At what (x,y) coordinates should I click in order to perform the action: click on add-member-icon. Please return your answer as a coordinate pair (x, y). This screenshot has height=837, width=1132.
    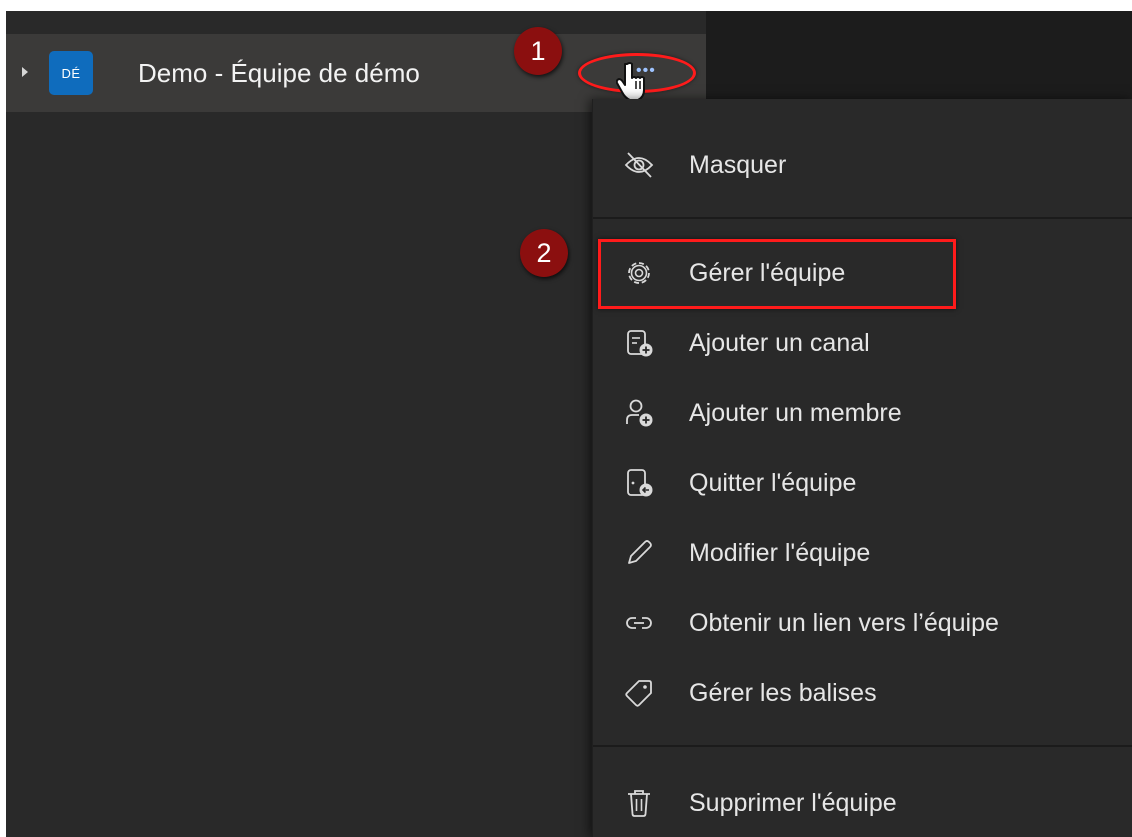
    Looking at the image, I should click on (639, 413).